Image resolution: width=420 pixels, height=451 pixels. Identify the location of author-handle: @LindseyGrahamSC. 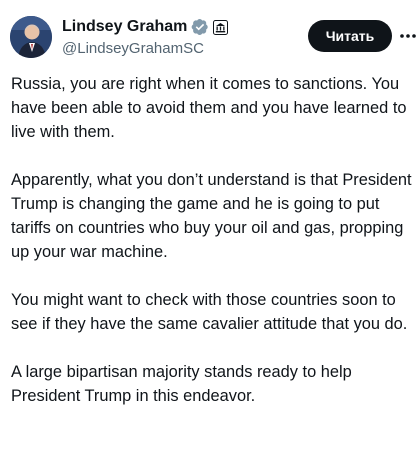
(172, 49).